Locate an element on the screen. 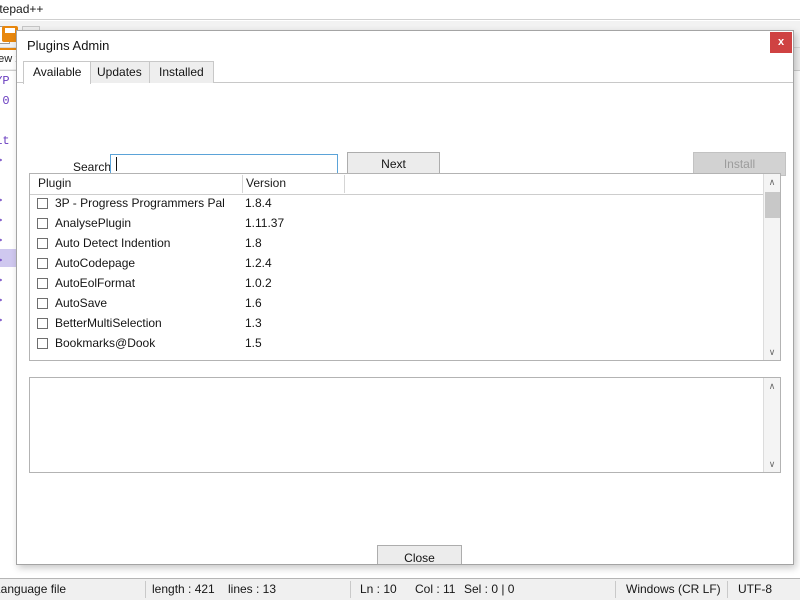 The height and width of the screenshot is (600, 800). status-encoding: UTF-8 is located at coordinates (755, 589).